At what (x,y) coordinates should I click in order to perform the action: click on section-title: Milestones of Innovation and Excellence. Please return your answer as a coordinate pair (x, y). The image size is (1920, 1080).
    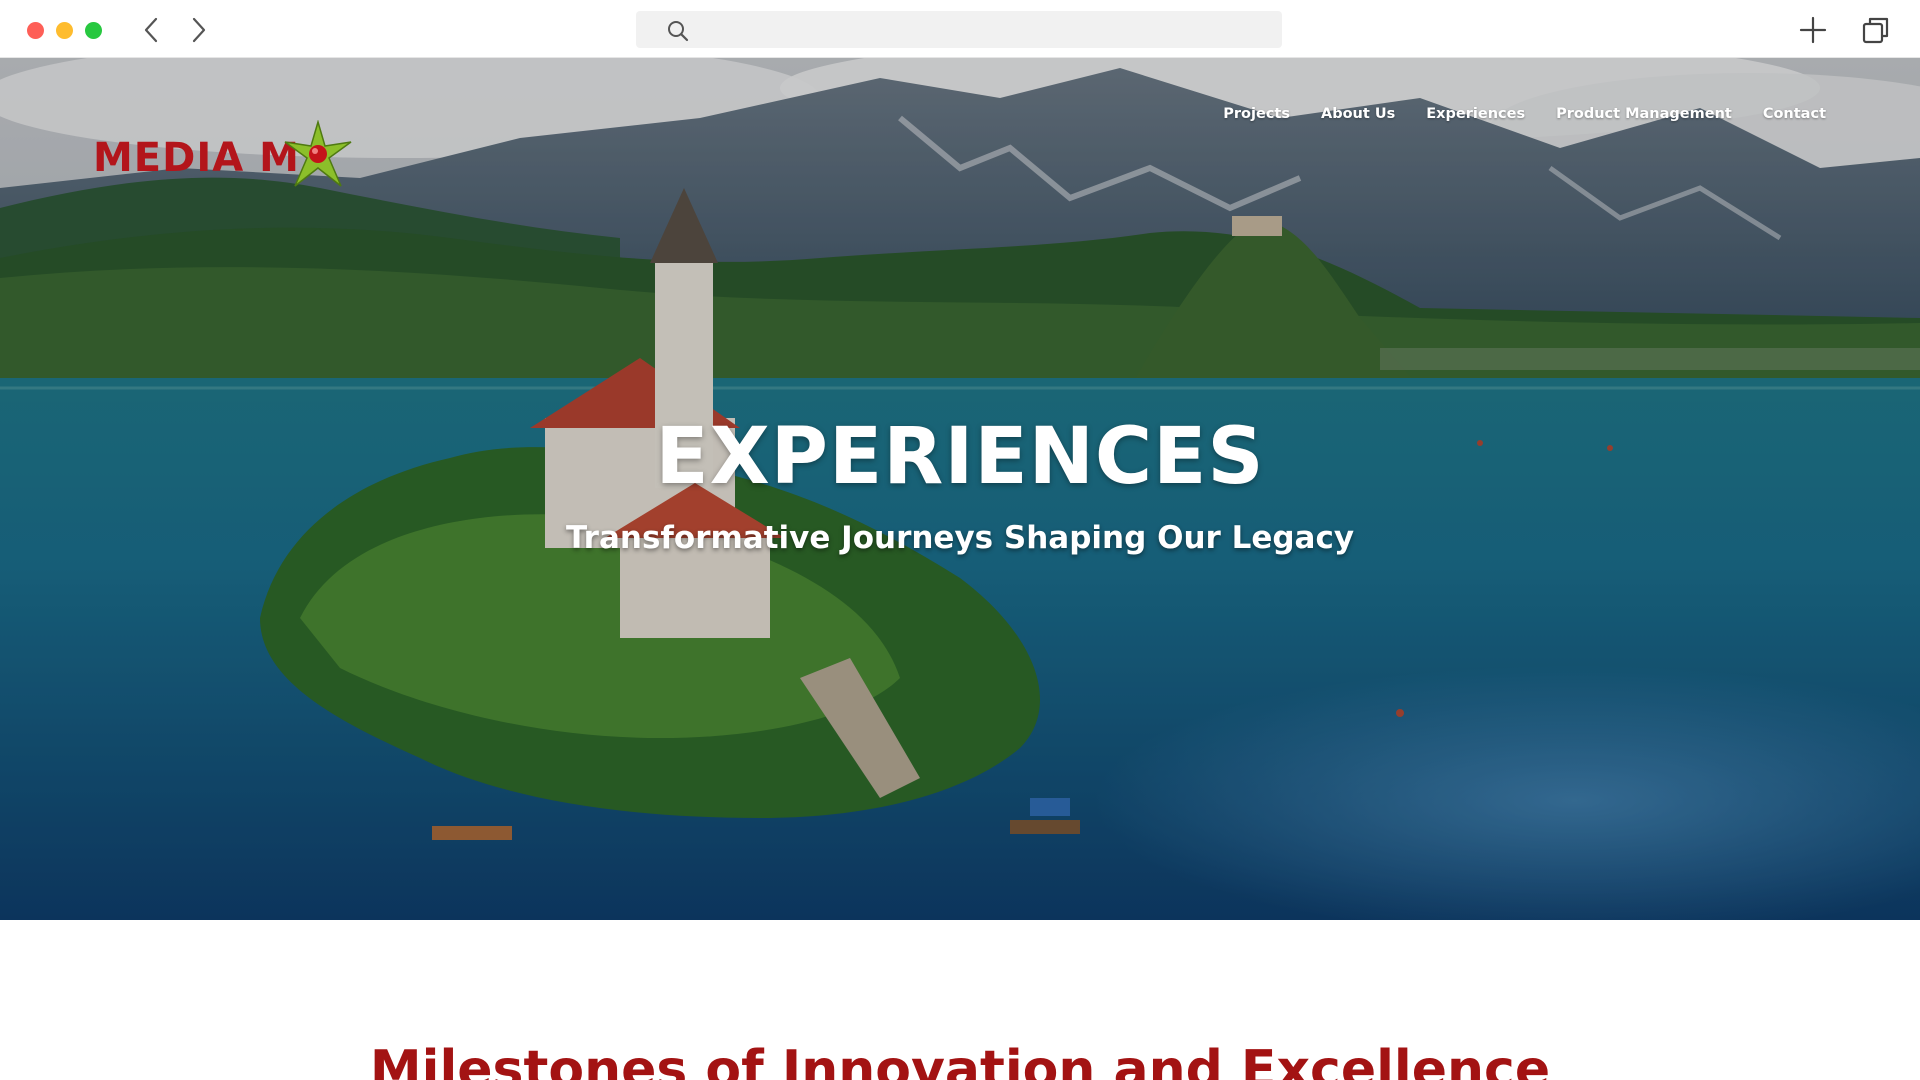
    Looking at the image, I should click on (960, 1060).